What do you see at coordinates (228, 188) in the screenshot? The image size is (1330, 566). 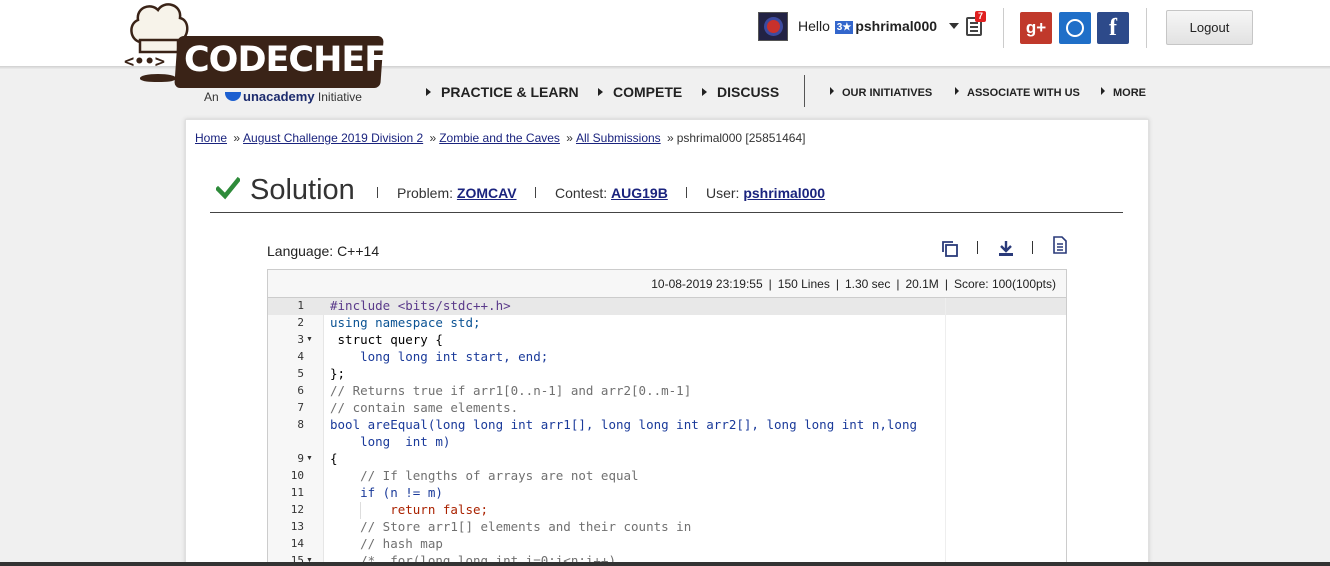 I see `check-icon` at bounding box center [228, 188].